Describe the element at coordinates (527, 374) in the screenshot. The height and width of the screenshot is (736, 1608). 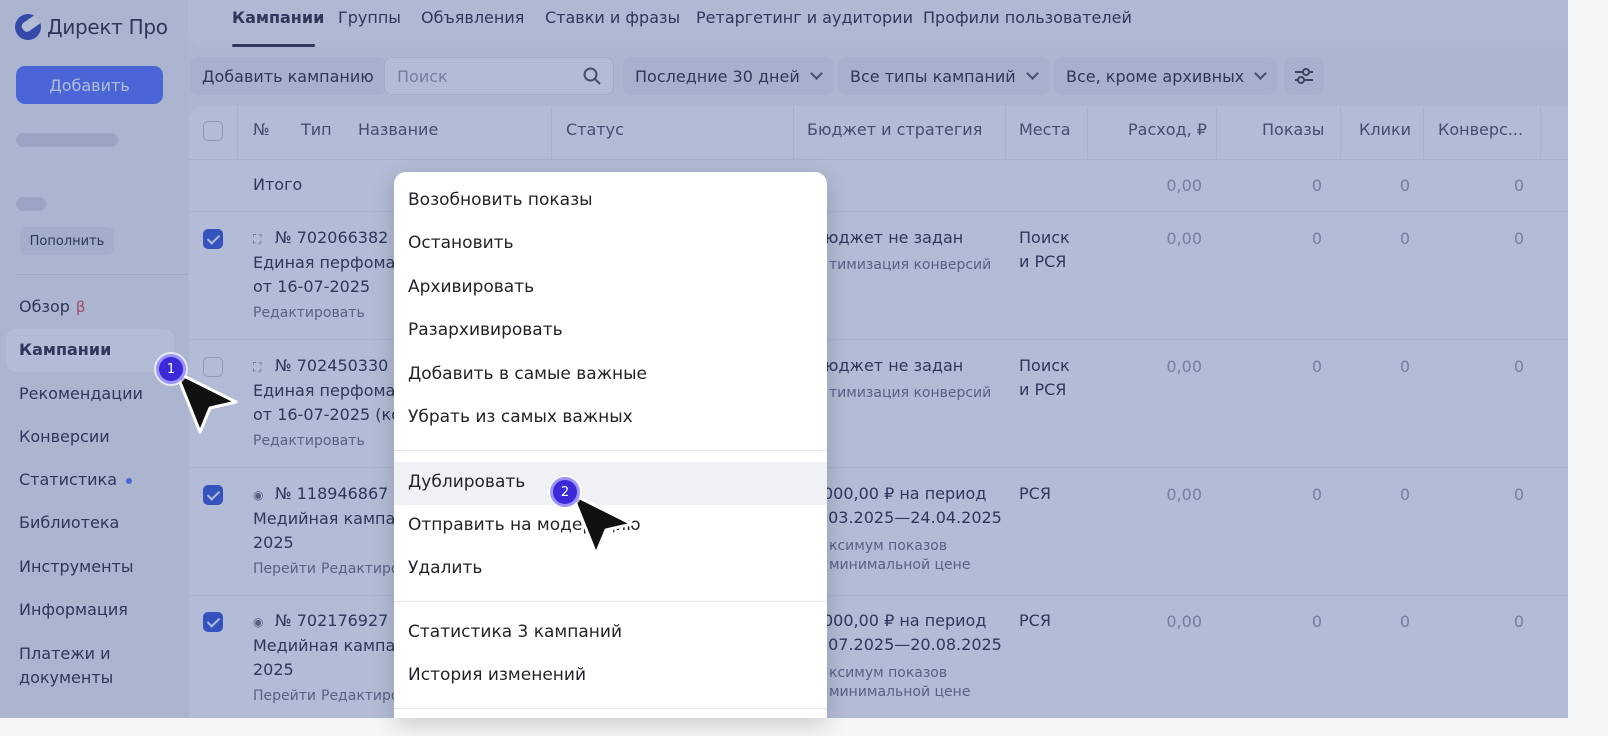
I see `menu-item-add-important: Добавить в самые важные` at that location.